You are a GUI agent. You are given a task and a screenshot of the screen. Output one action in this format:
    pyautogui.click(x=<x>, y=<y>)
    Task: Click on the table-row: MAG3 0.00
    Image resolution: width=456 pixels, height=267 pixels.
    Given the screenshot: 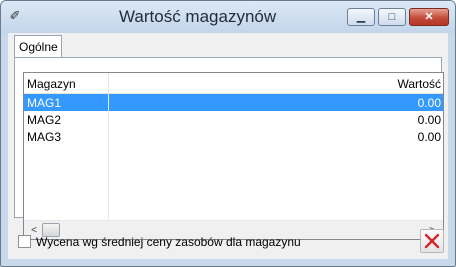 What is the action you would take?
    pyautogui.click(x=233, y=136)
    